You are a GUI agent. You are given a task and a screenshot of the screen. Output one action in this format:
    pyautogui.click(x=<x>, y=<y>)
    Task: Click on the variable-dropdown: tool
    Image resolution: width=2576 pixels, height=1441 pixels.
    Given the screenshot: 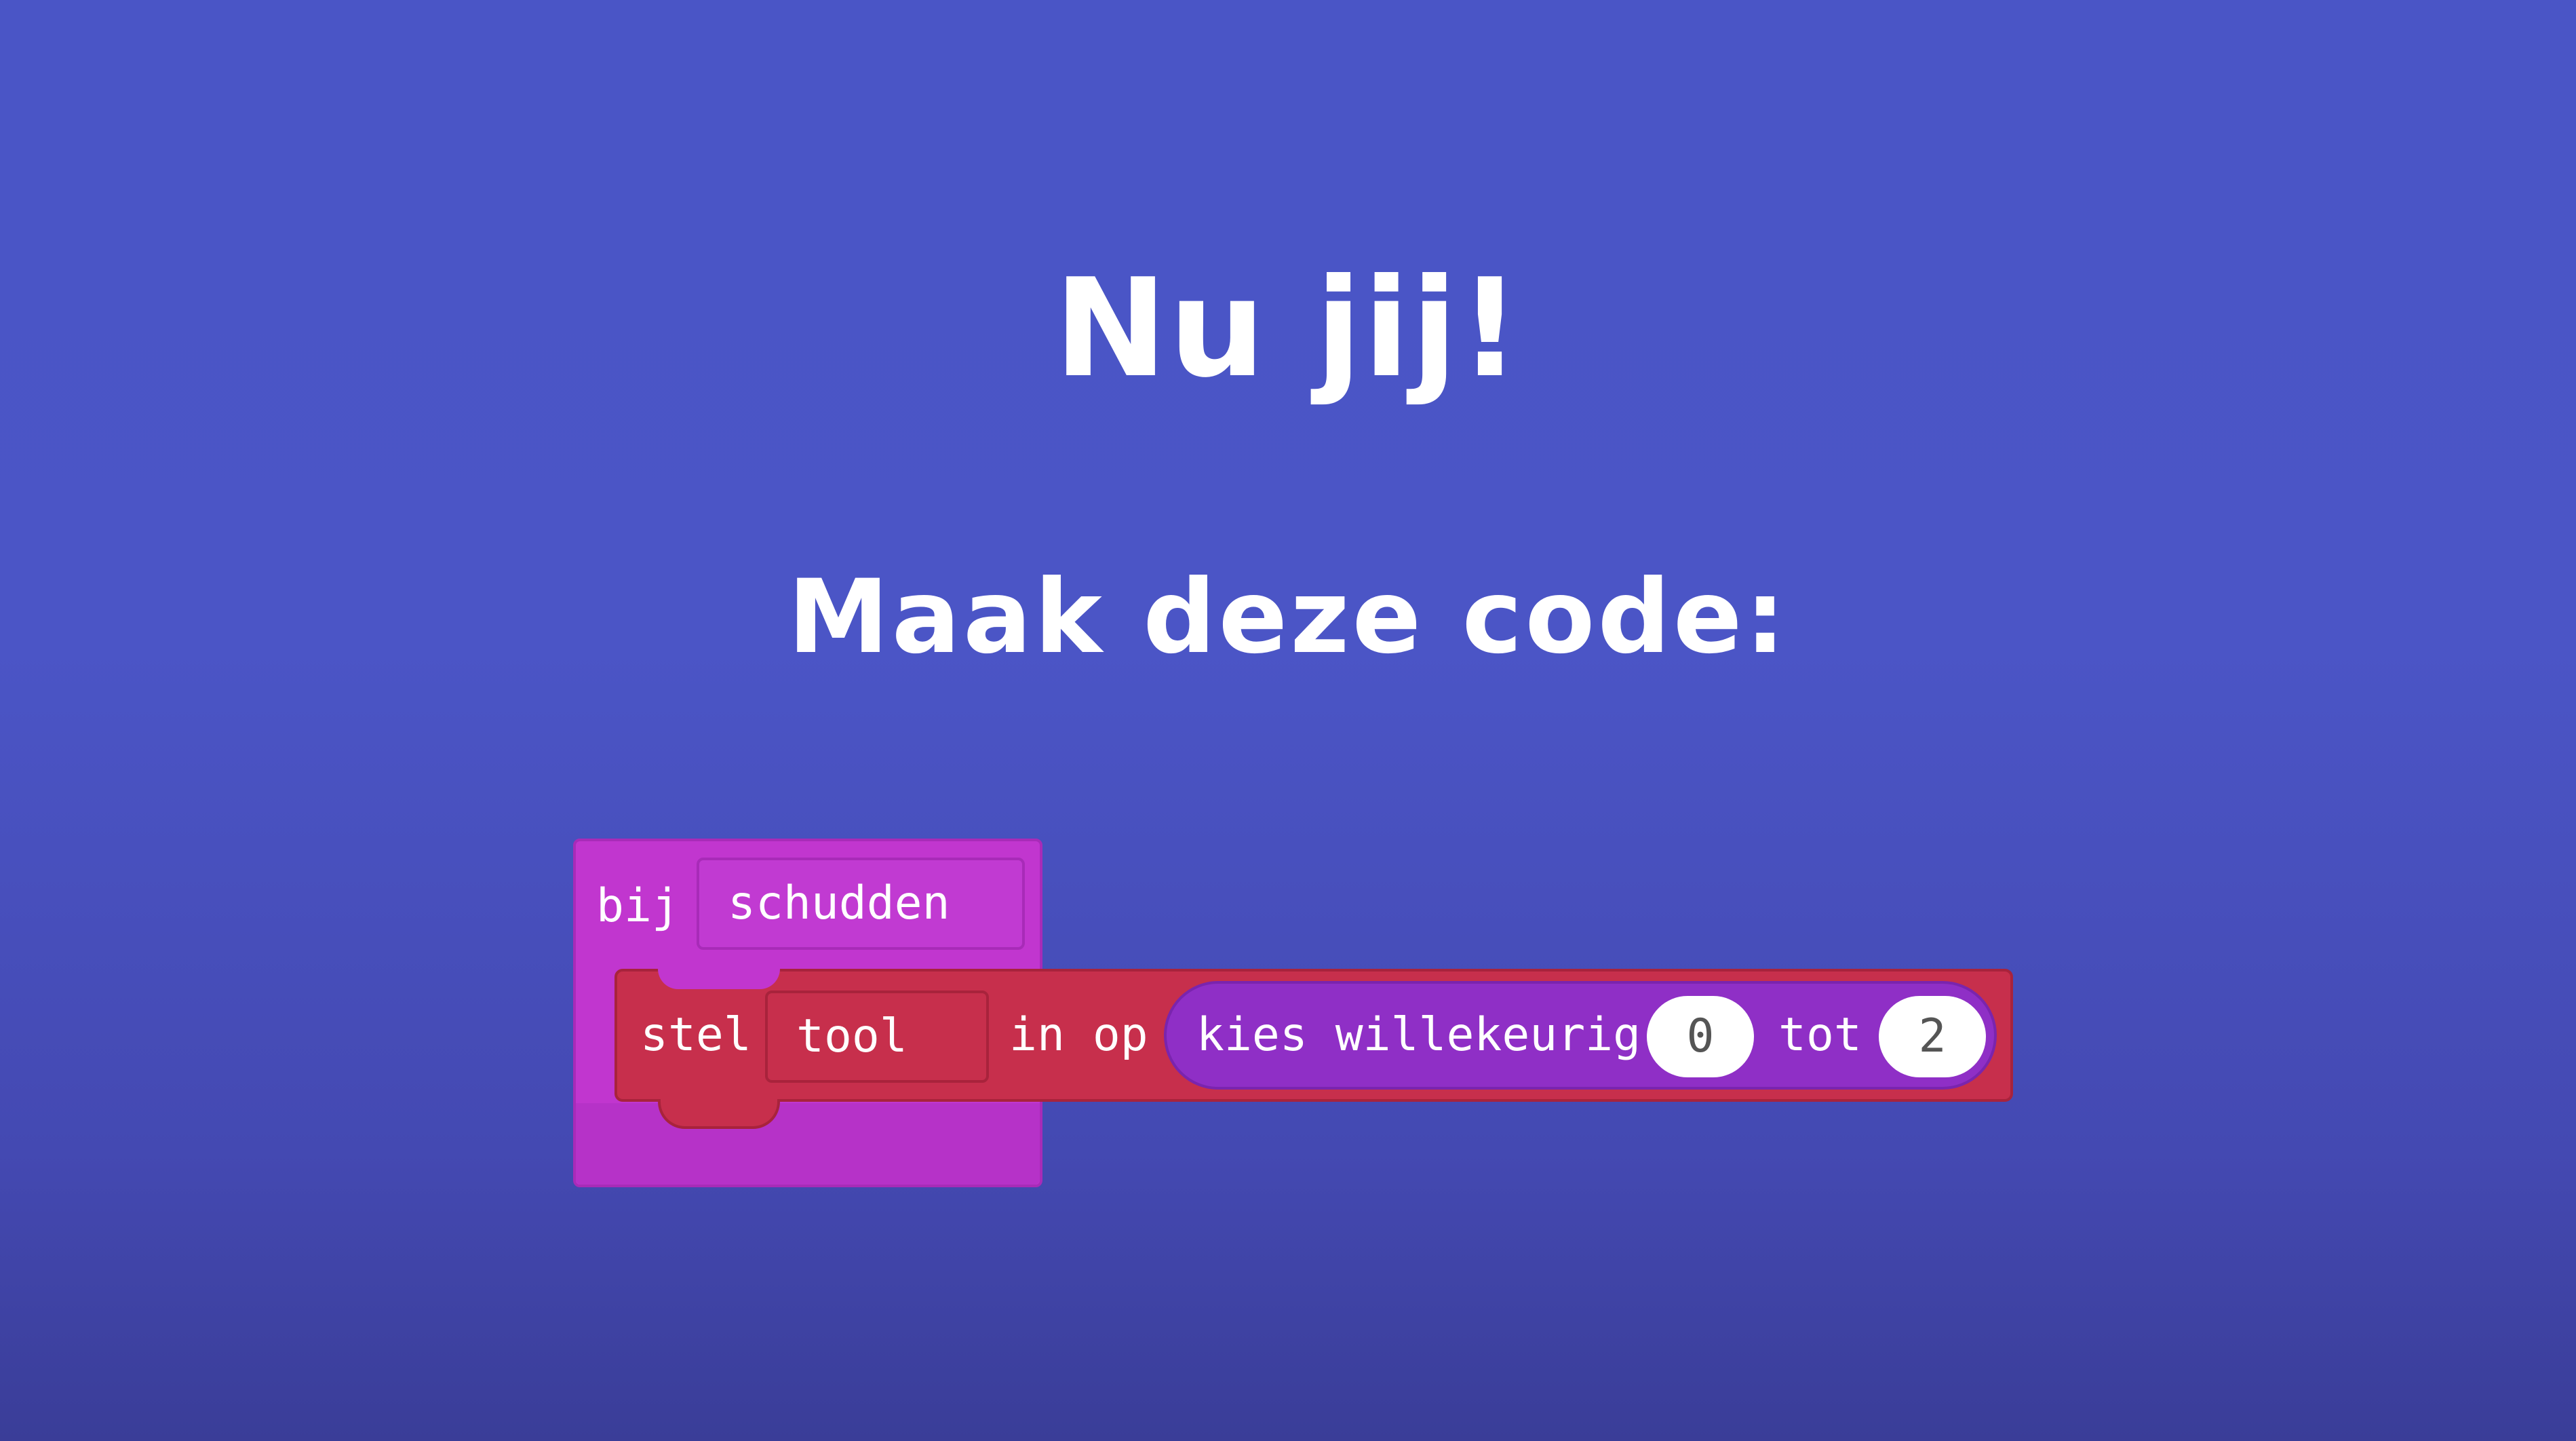 What is the action you would take?
    pyautogui.click(x=877, y=1037)
    